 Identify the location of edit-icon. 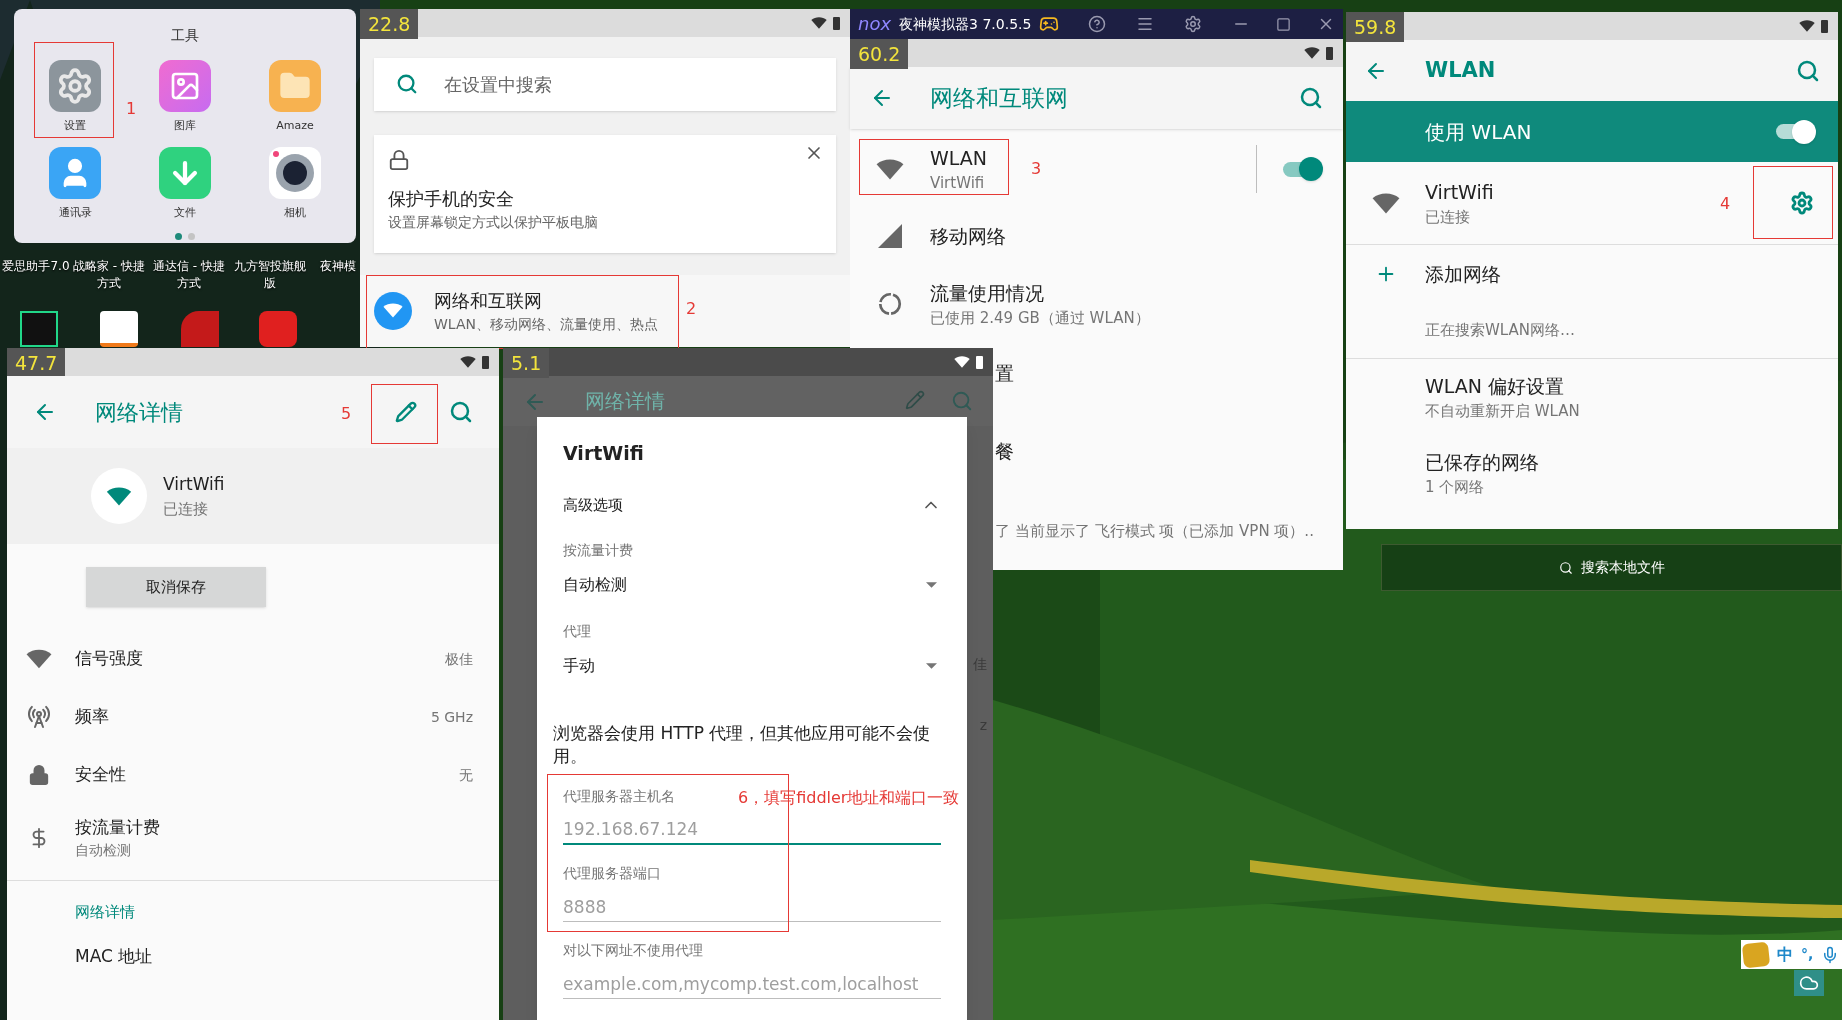
(406, 412).